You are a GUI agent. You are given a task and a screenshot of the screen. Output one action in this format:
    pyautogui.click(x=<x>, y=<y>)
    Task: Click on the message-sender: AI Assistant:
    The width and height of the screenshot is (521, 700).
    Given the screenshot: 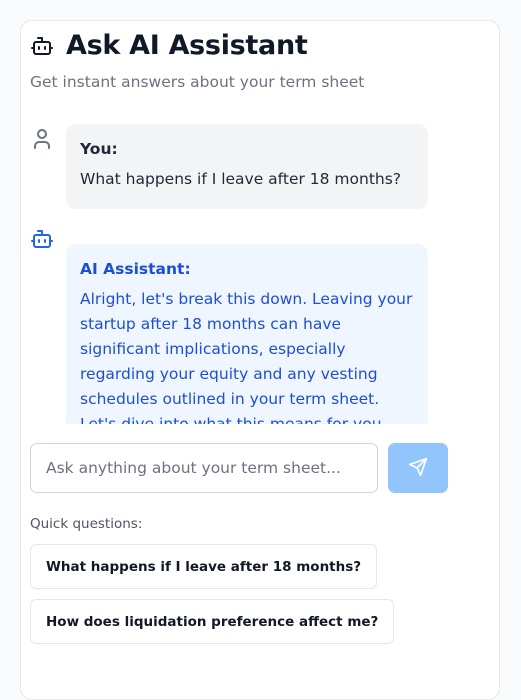 What is the action you would take?
    pyautogui.click(x=135, y=269)
    